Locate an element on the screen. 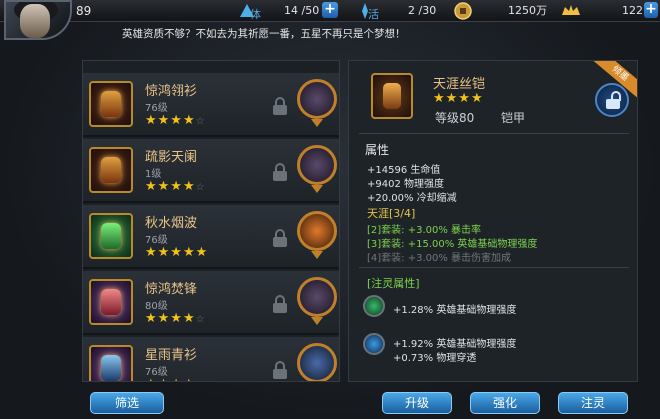  green-soul-icon is located at coordinates (374, 306).